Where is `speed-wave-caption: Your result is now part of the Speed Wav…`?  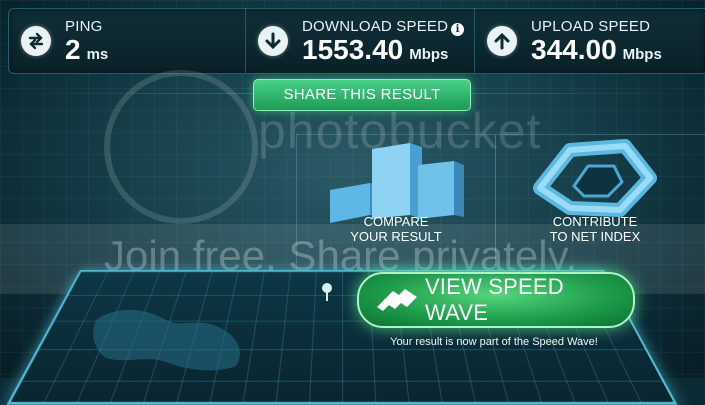
speed-wave-caption: Your result is now part of the Speed Wav… is located at coordinates (494, 342).